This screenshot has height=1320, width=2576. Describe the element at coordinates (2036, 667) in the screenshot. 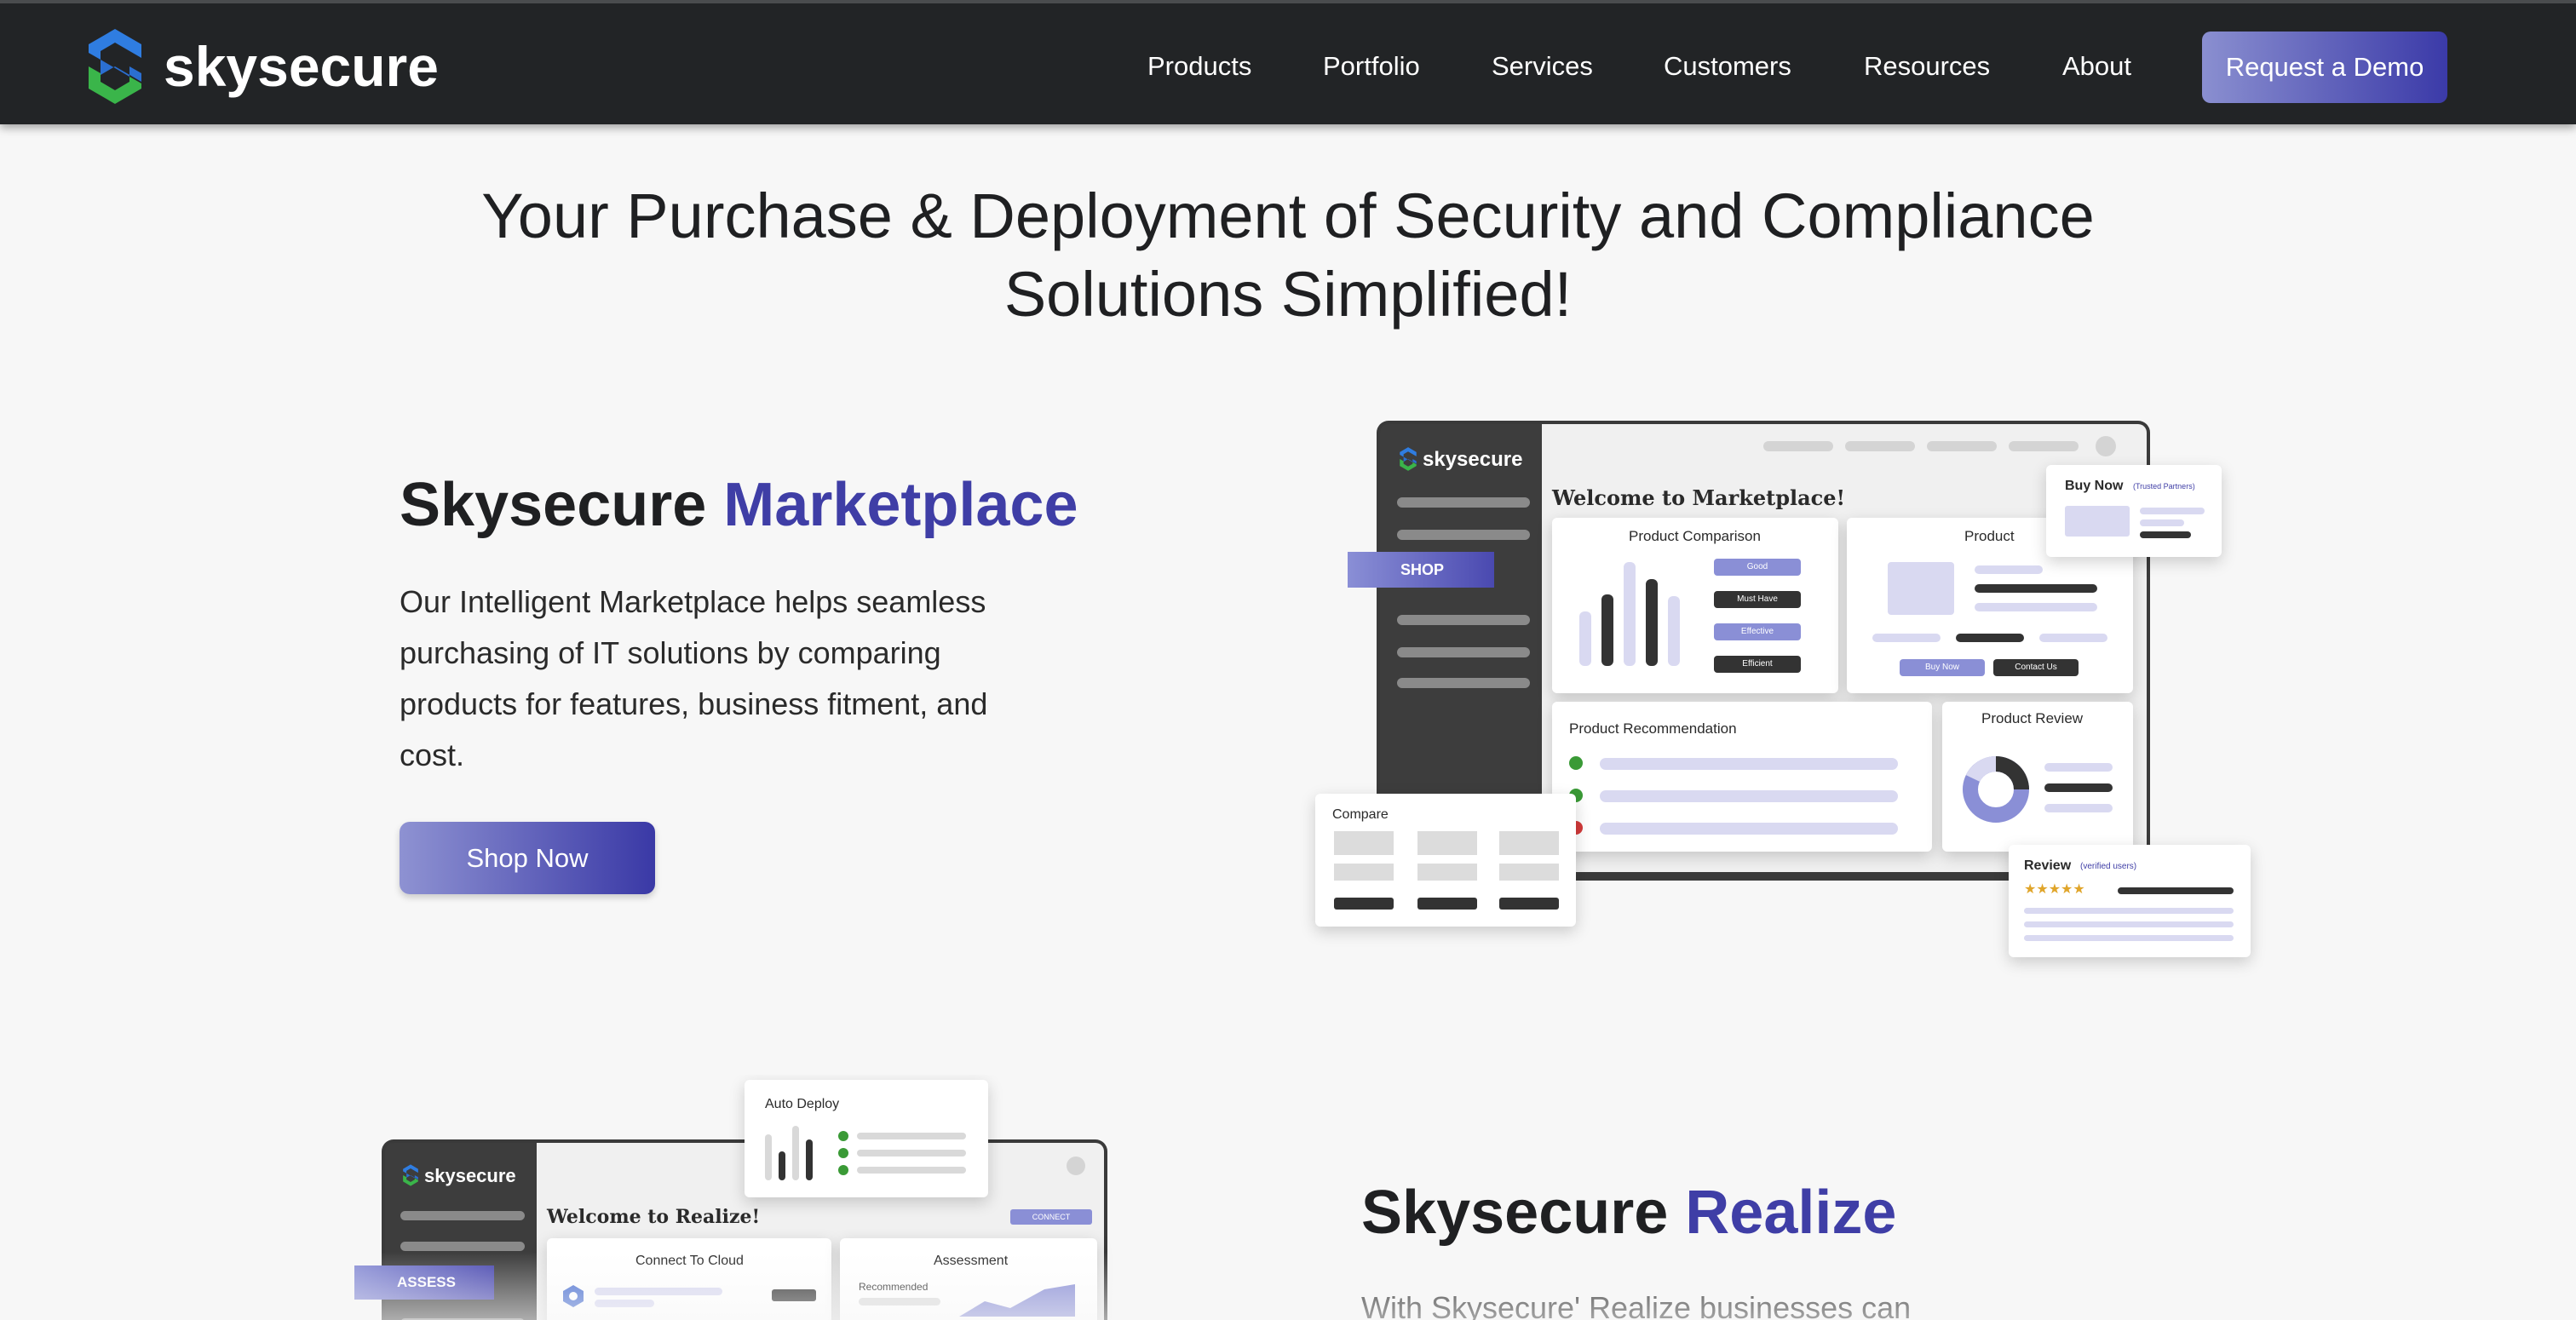

I see `mockup-contact-button: Contact Us` at that location.